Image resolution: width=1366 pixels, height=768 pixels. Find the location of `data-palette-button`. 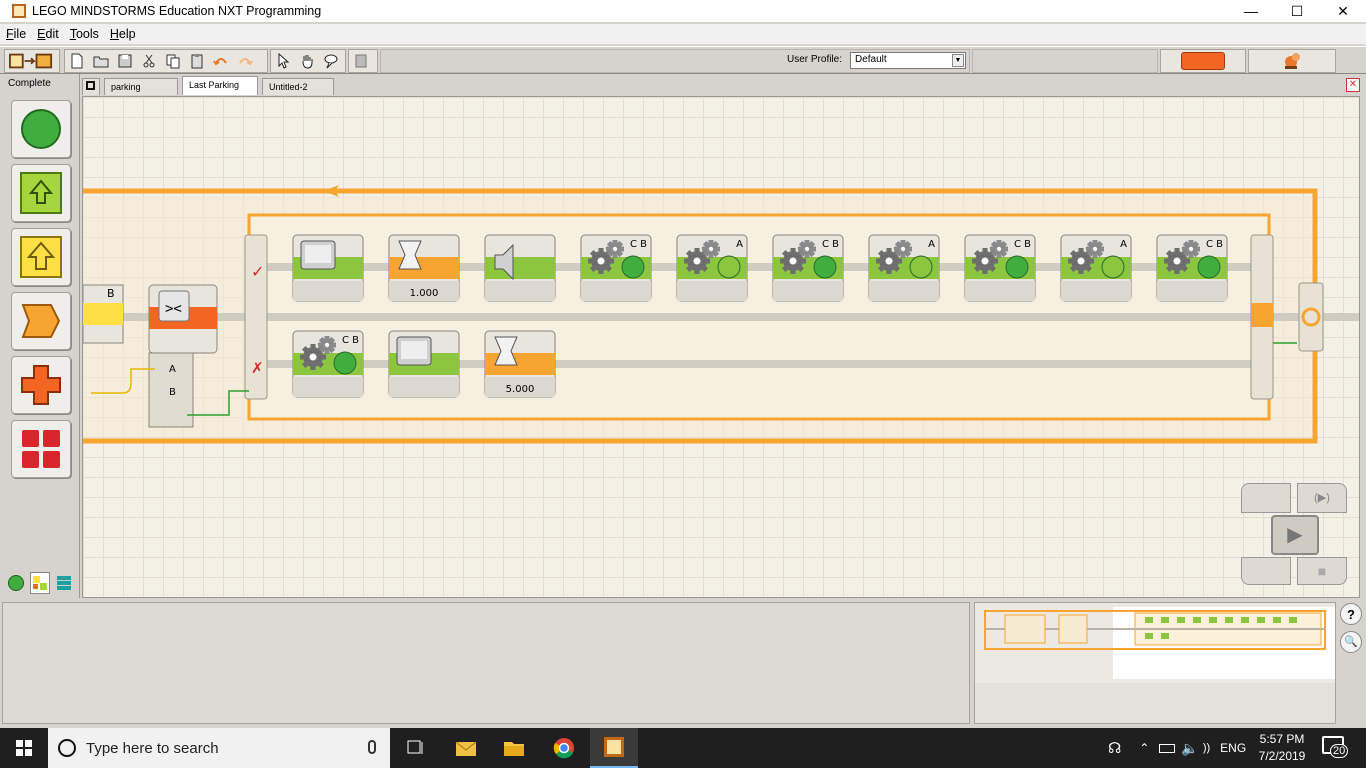

data-palette-button is located at coordinates (41, 385).